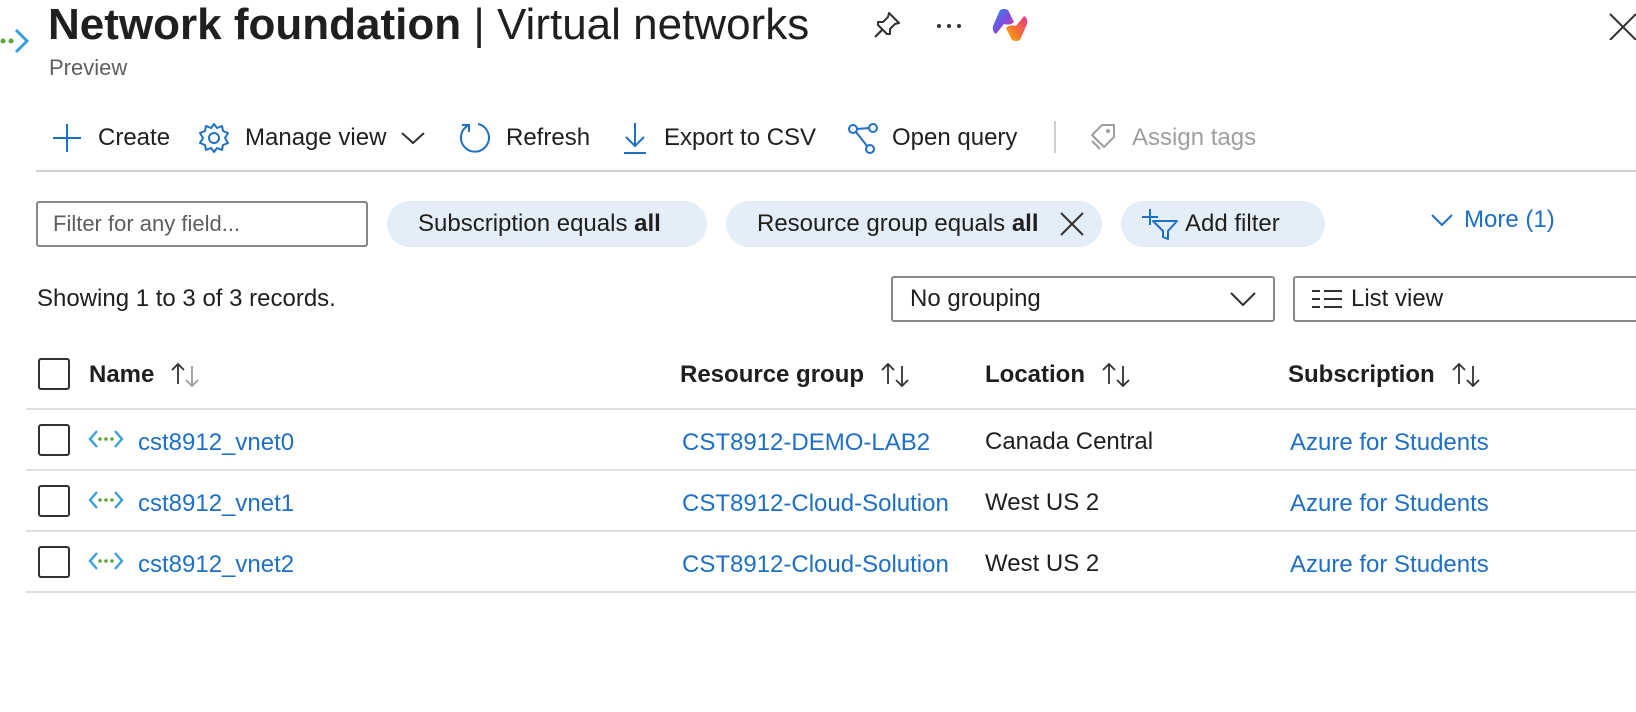 The width and height of the screenshot is (1636, 712). I want to click on refresh-icon, so click(474, 138).